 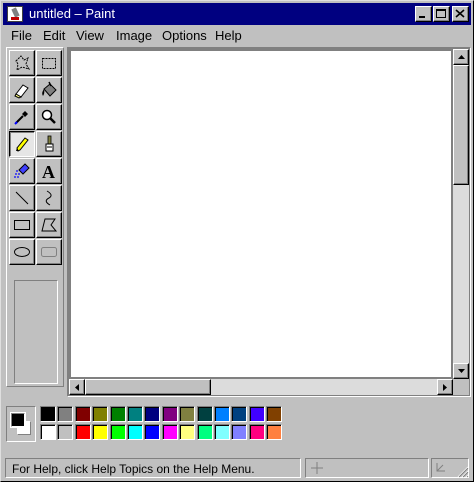 I want to click on tool-ellipse, so click(x=22, y=252).